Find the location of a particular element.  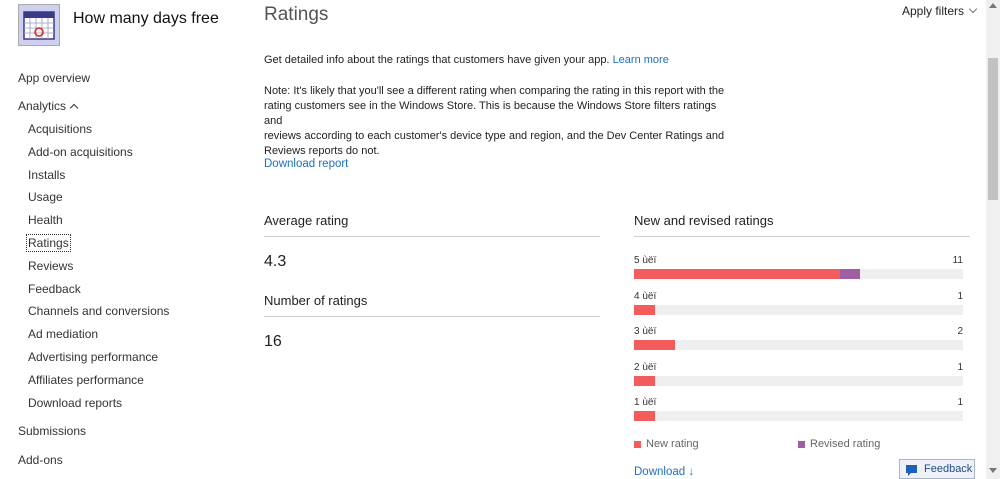

feedback-button: Feedback is located at coordinates (937, 469).